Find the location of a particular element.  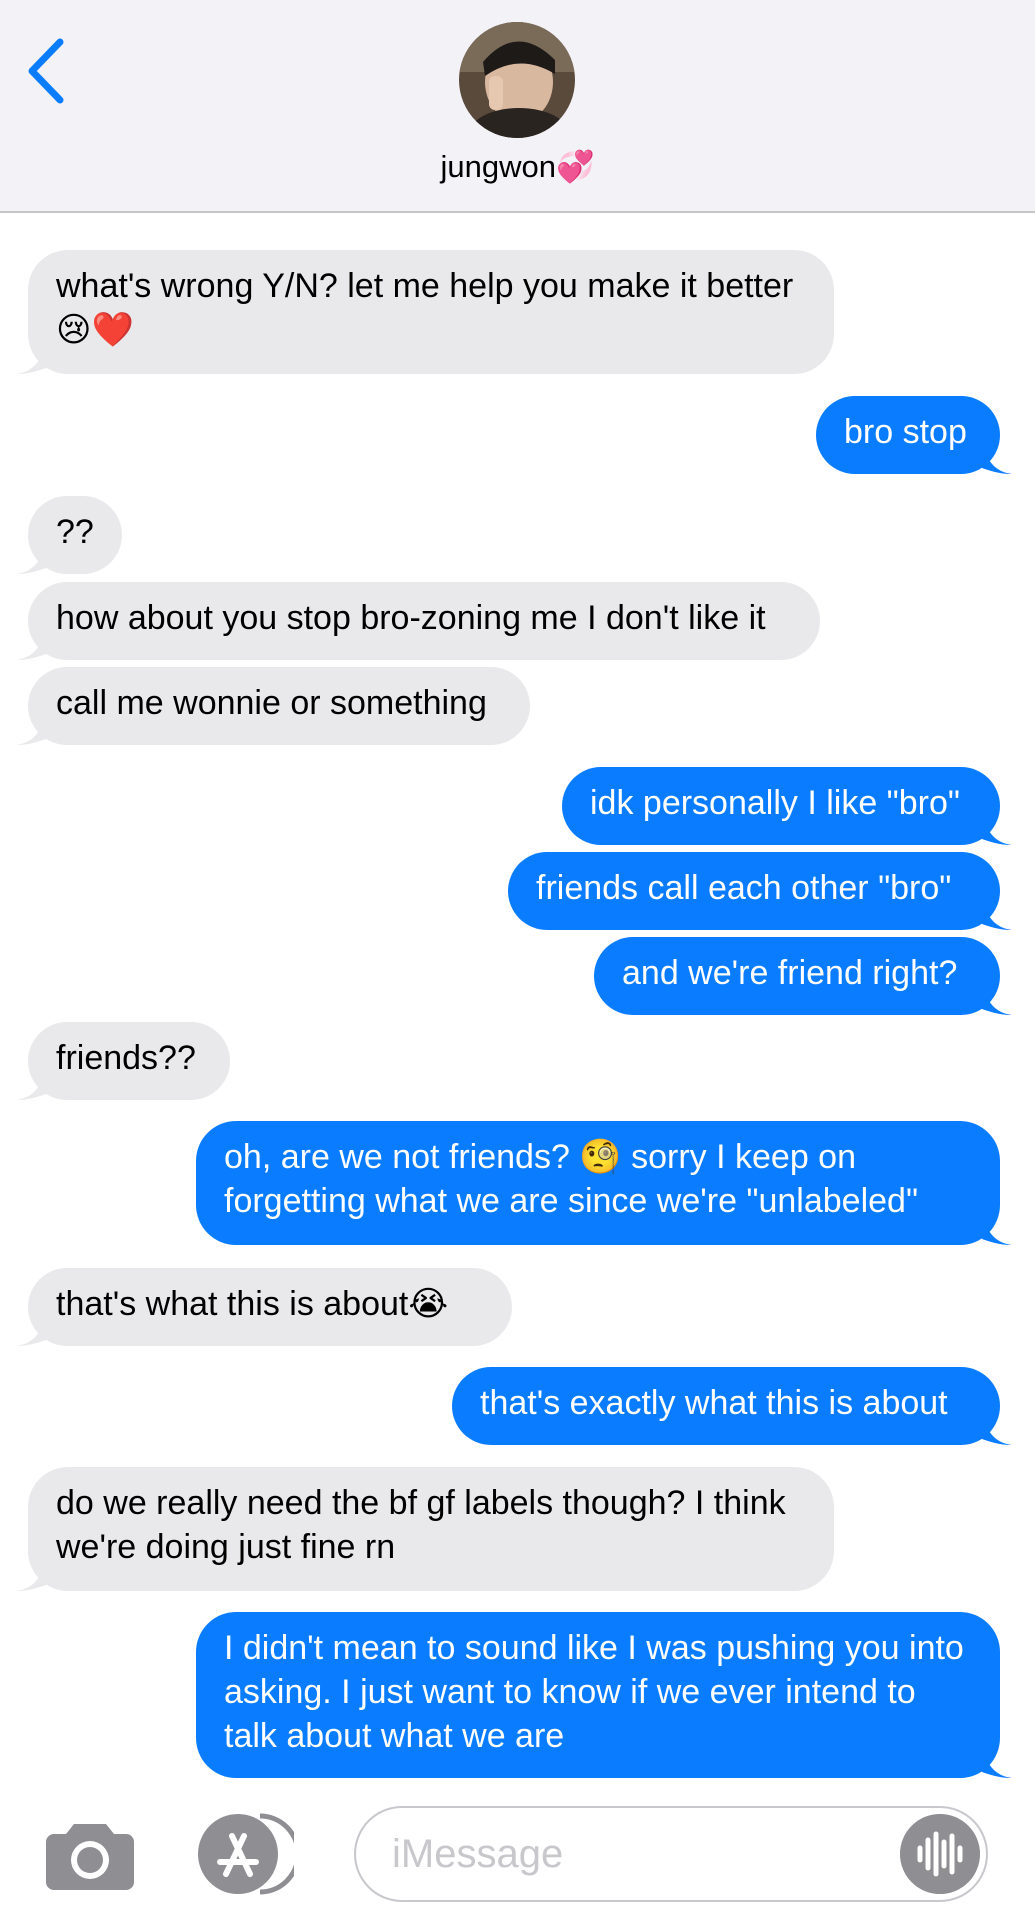

message-outgoing: bro stop is located at coordinates (914, 435).